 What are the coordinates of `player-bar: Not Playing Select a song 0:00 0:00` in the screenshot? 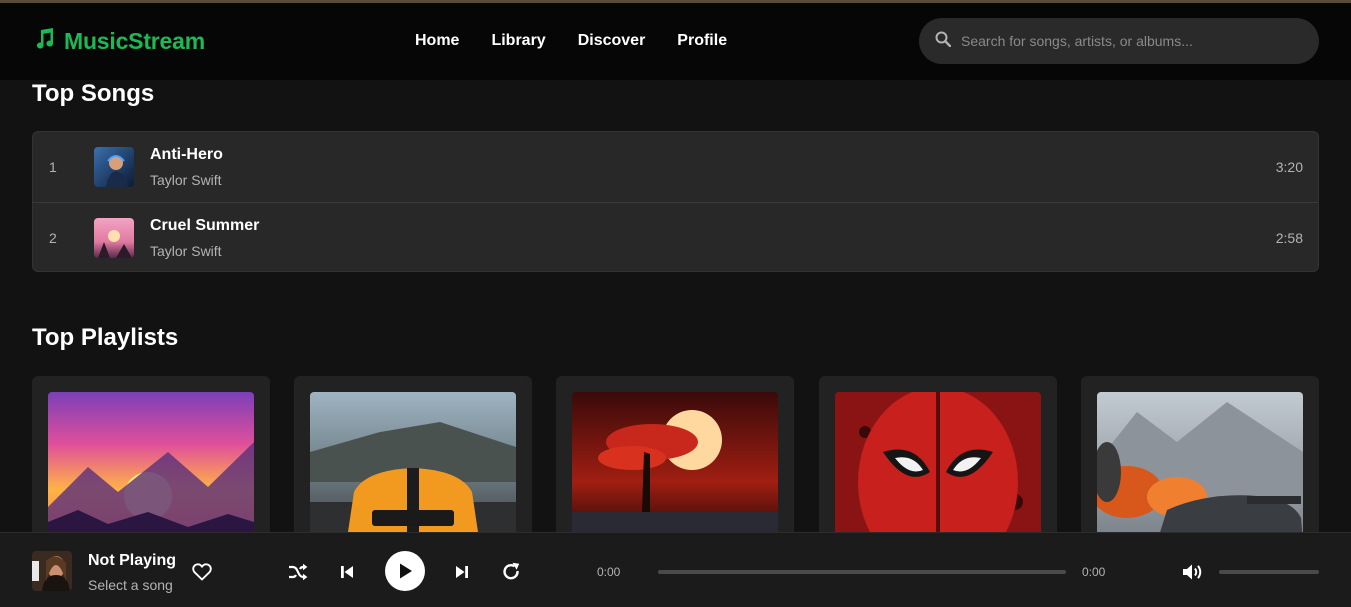 It's located at (675, 569).